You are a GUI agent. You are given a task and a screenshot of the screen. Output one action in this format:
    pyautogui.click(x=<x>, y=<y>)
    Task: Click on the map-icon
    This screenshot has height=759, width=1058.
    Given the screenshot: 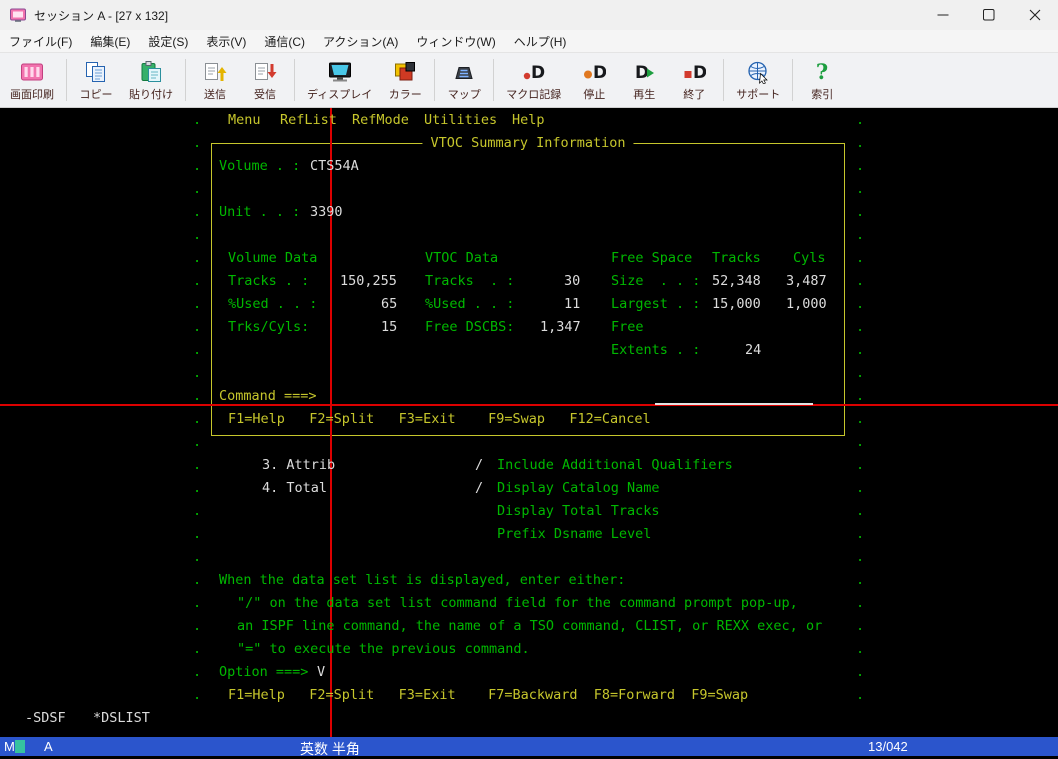 What is the action you would take?
    pyautogui.click(x=464, y=72)
    